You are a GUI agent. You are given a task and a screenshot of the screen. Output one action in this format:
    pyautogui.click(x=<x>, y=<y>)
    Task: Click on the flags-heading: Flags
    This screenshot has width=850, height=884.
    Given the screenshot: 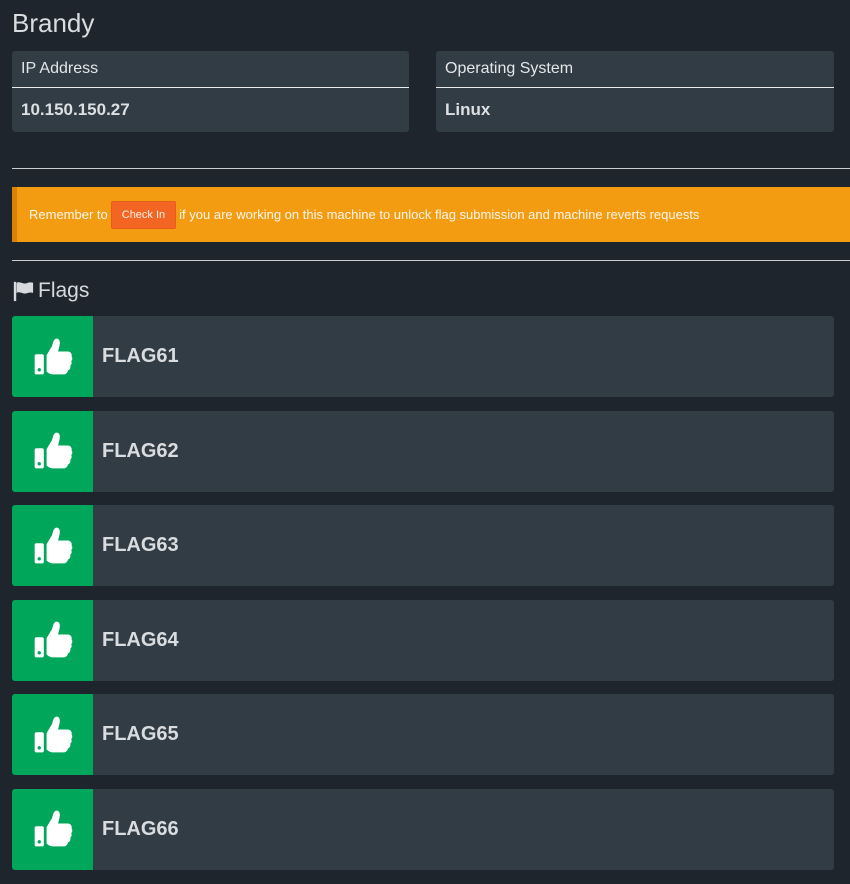 What is the action you would take?
    pyautogui.click(x=50, y=291)
    